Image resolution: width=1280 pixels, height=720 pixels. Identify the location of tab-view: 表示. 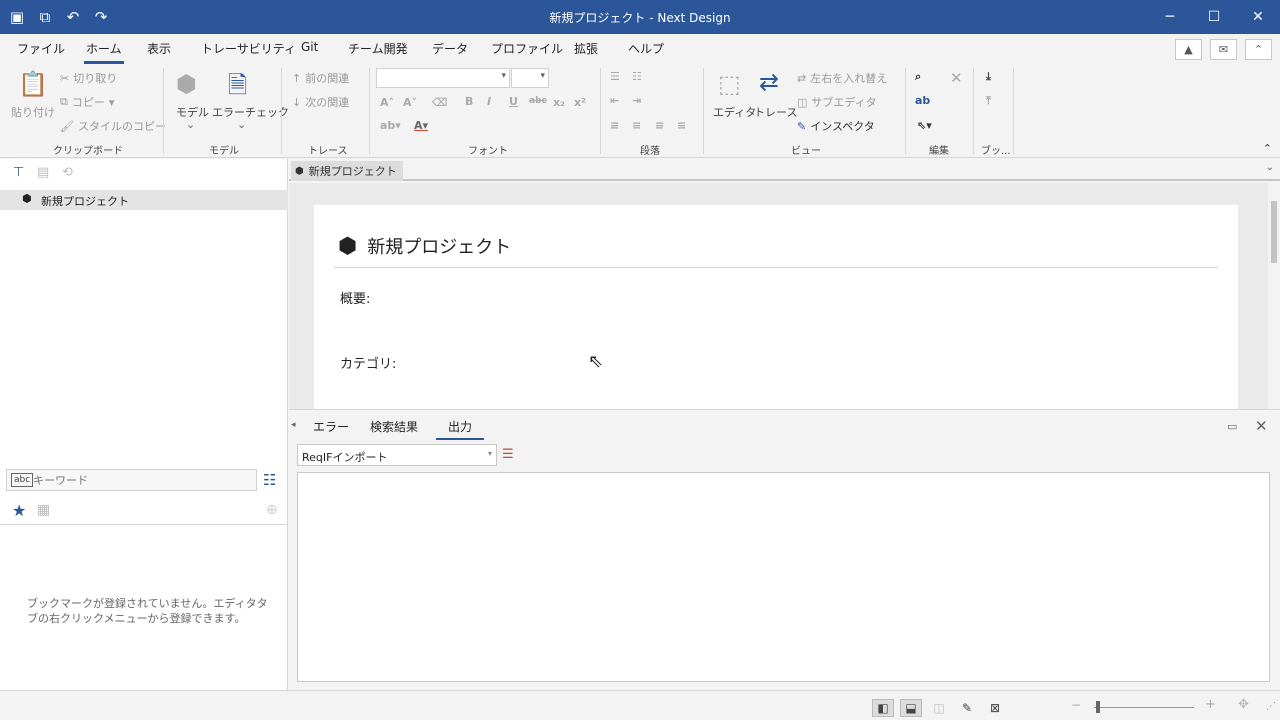
(159, 48).